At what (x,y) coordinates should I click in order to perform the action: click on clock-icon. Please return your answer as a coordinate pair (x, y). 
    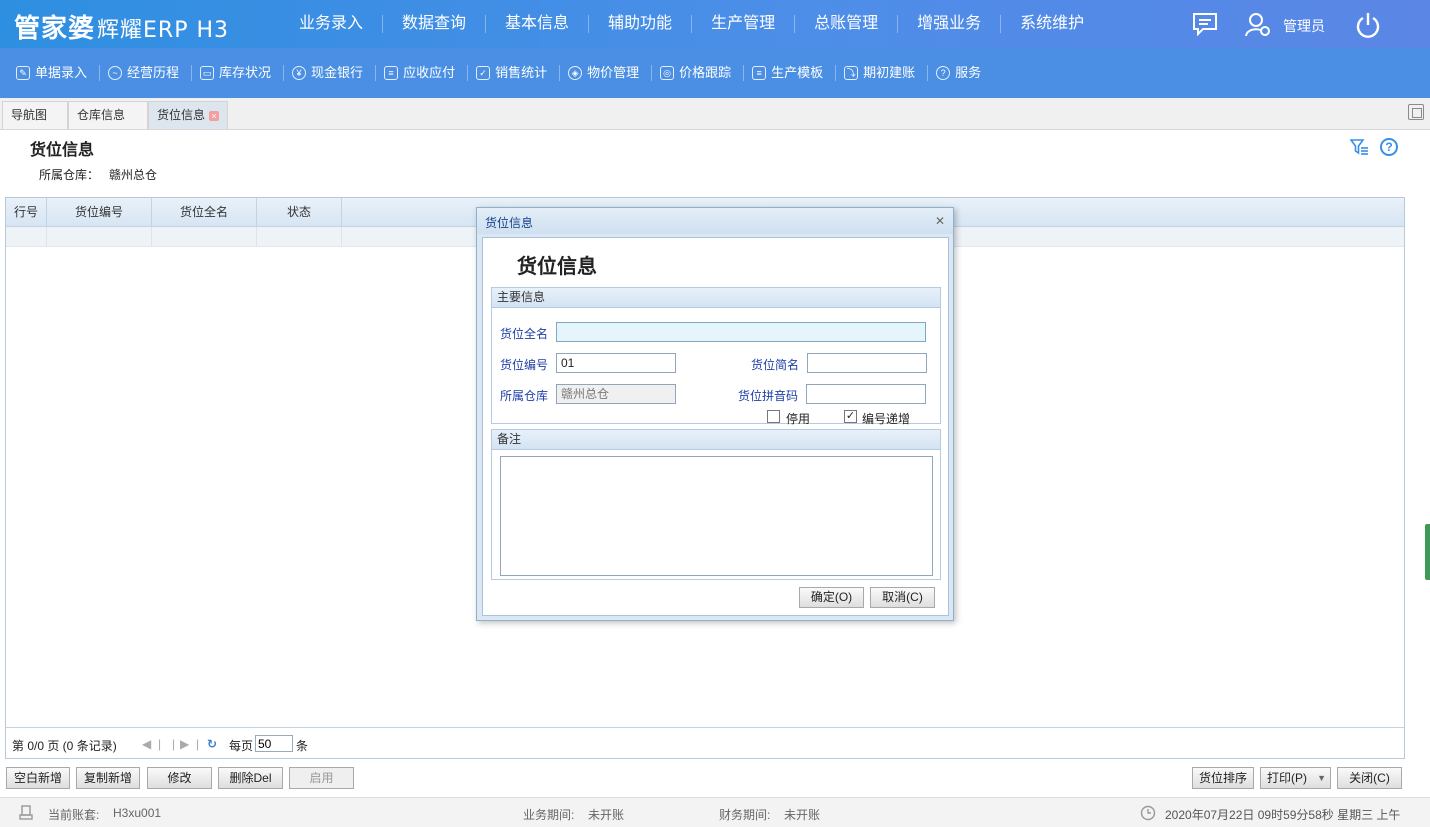
    Looking at the image, I should click on (1148, 813).